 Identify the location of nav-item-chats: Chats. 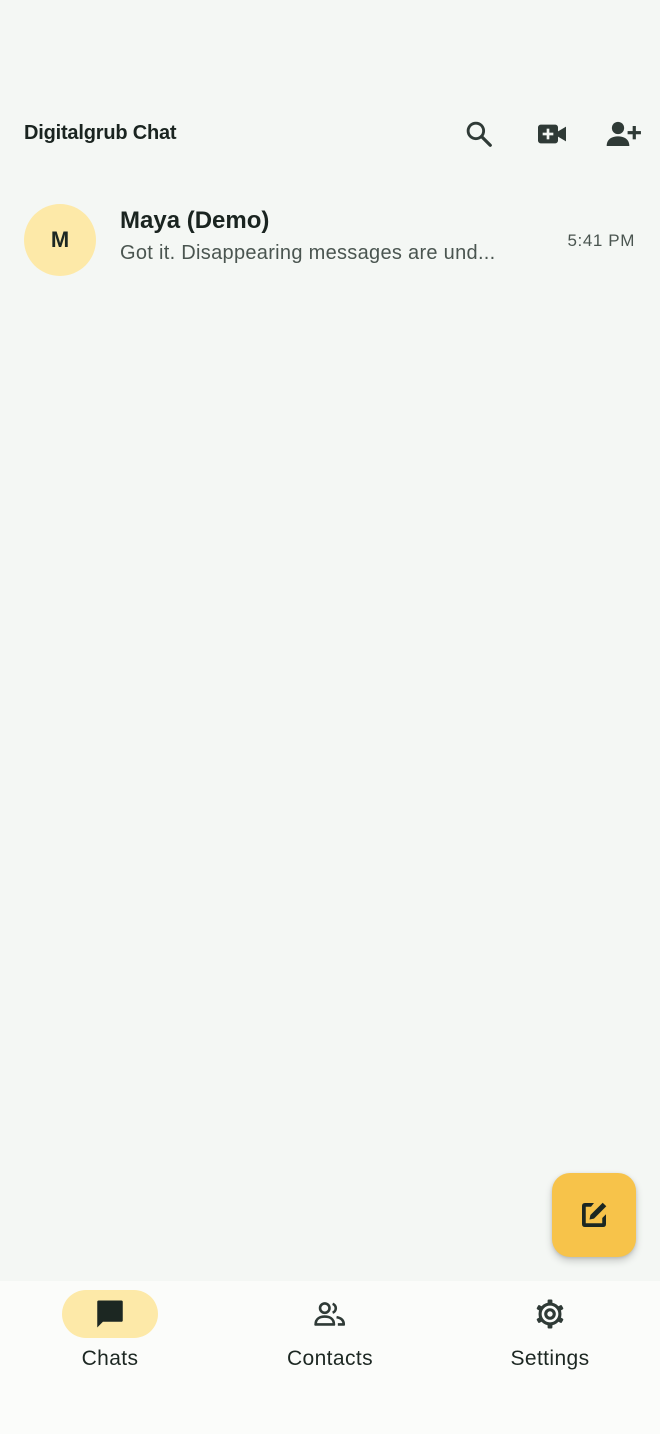
(110, 1336).